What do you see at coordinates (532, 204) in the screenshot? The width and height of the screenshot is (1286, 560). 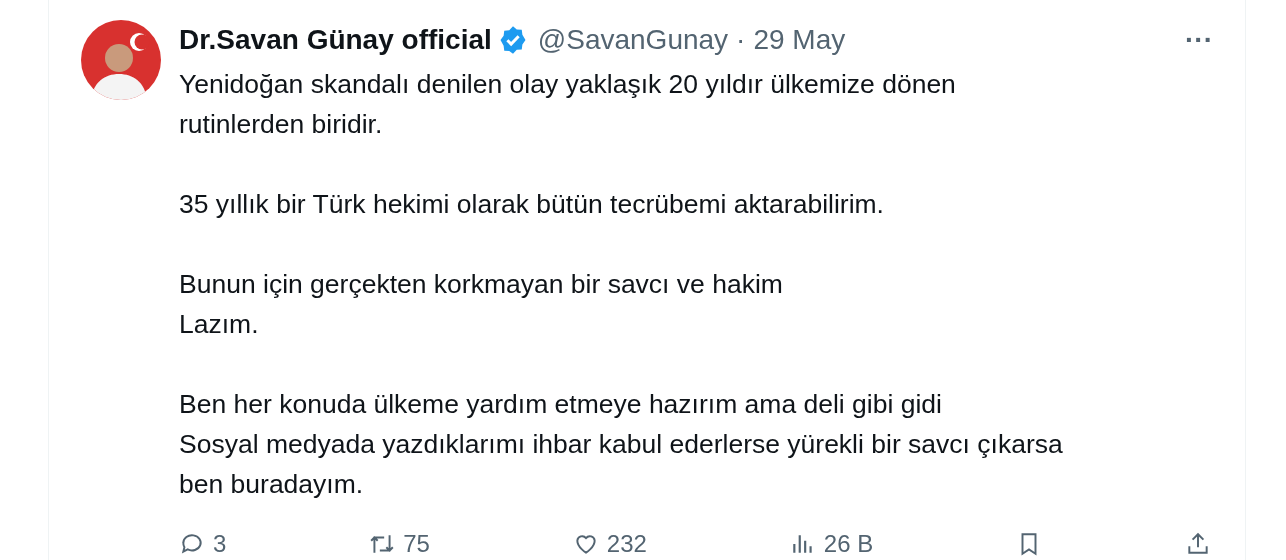 I see `tweet-paragraph: 35 yıllık bir Türk hekimi olarak bütün tecrübemi aktarabilirim.` at bounding box center [532, 204].